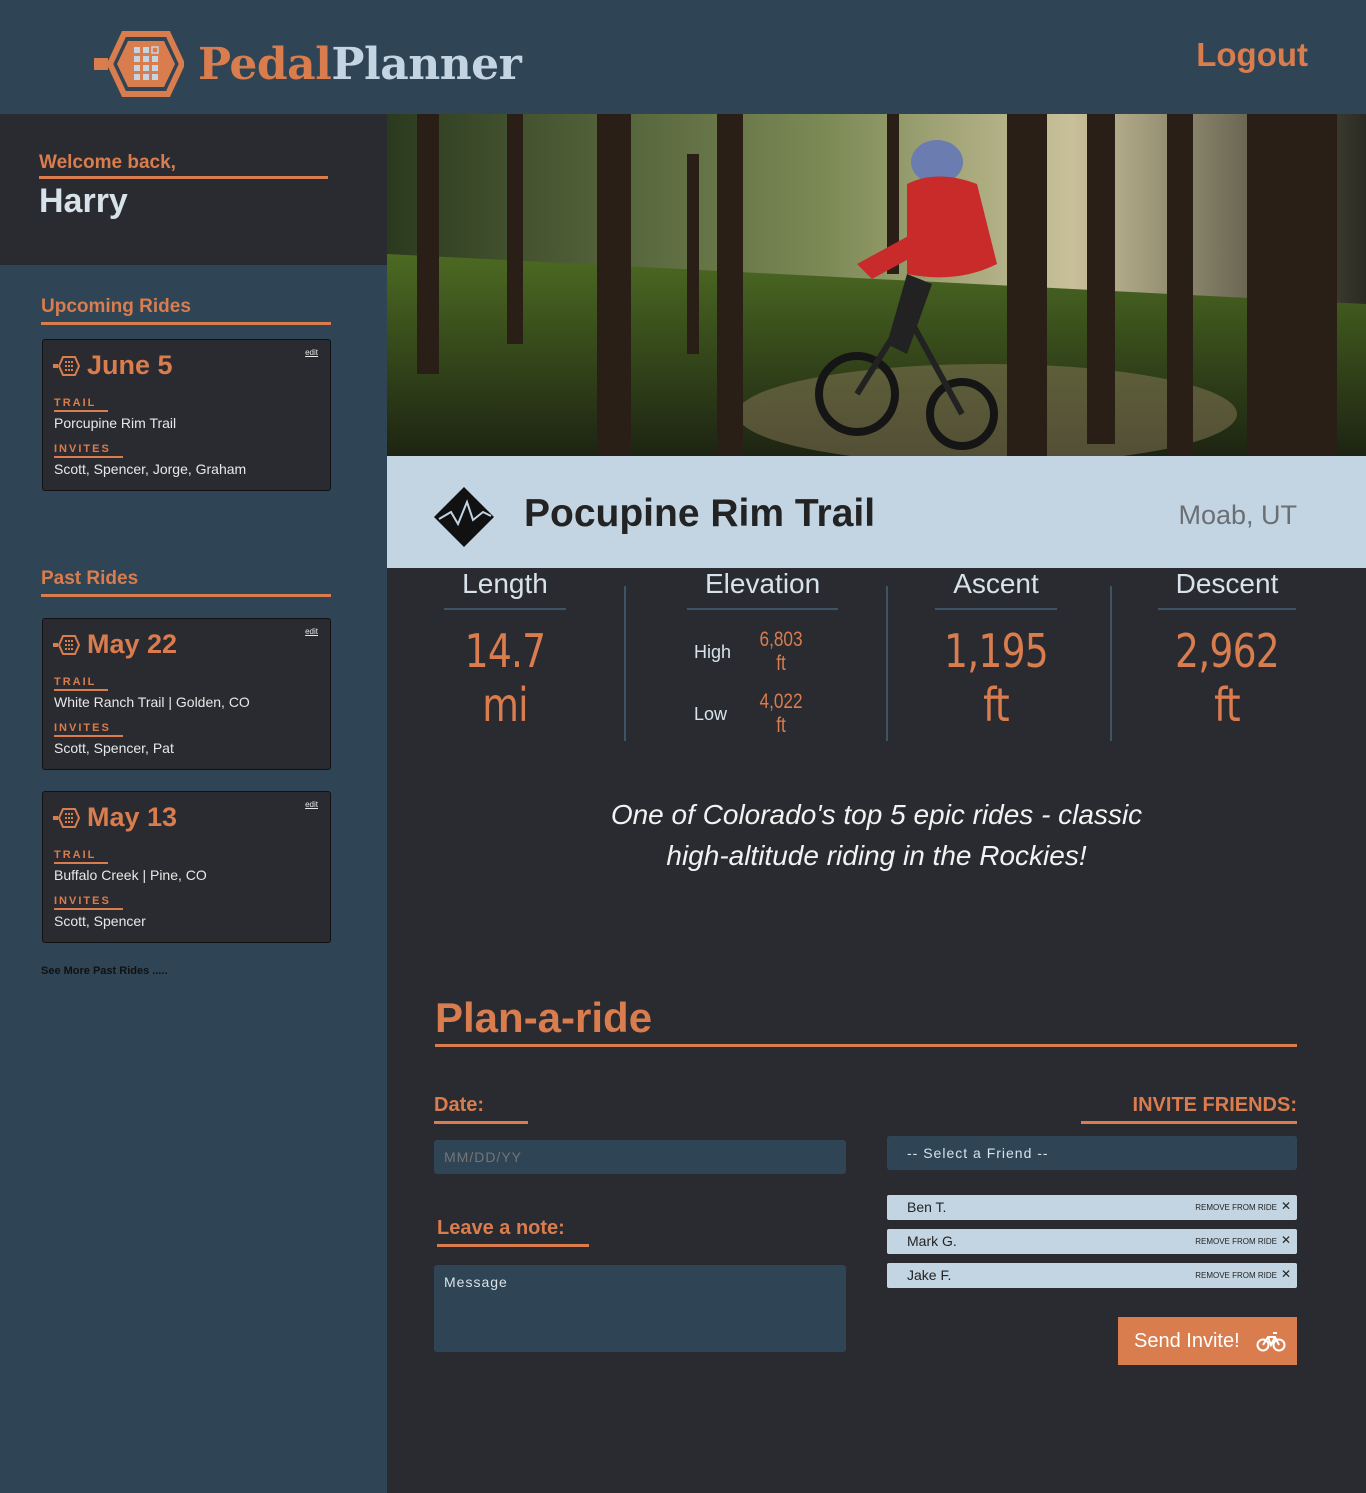 This screenshot has width=1366, height=1493. What do you see at coordinates (481, 1109) in the screenshot?
I see `date-label: Date:` at bounding box center [481, 1109].